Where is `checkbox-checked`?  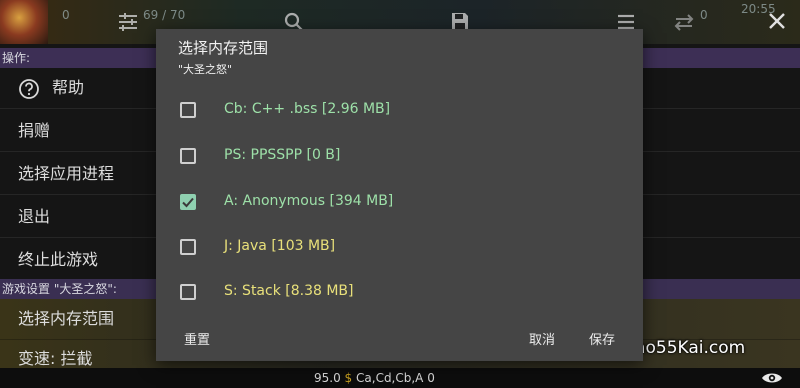
checkbox-checked is located at coordinates (188, 202).